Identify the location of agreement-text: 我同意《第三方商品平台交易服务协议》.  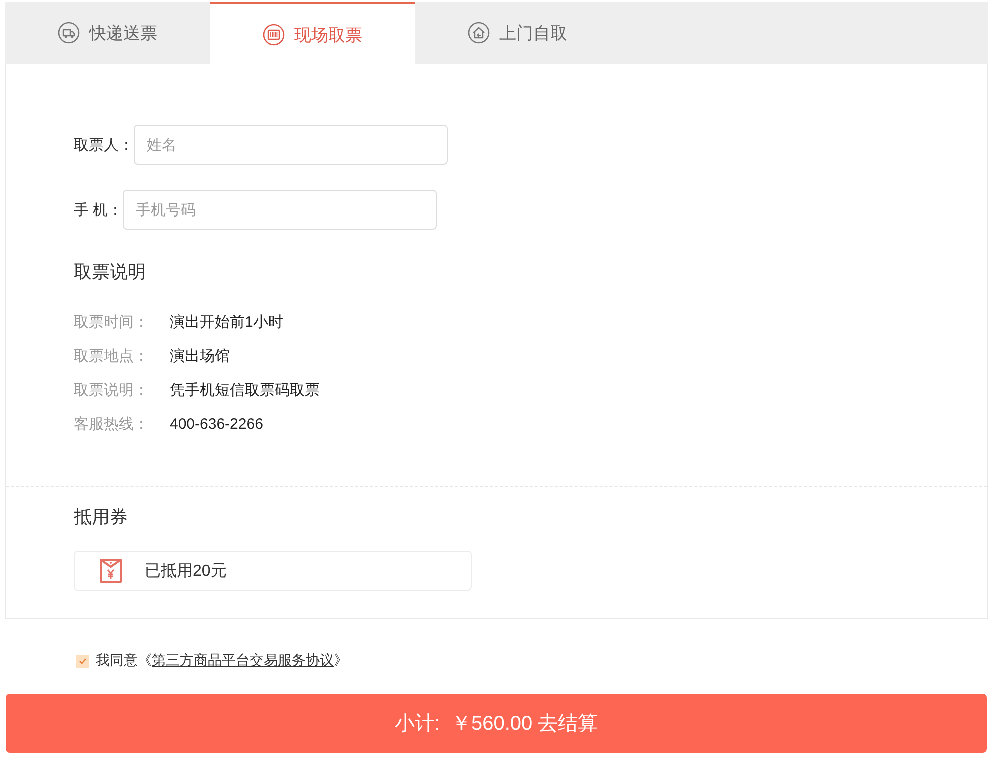
(222, 661).